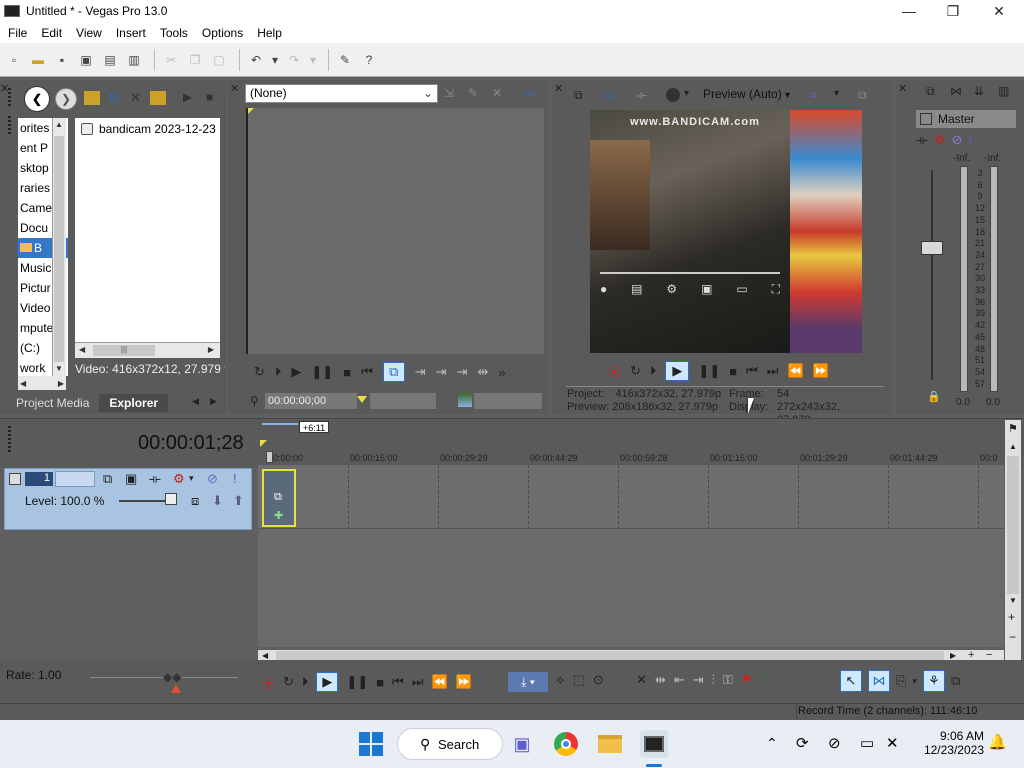  I want to click on overlays-icon: ⌗, so click(813, 95).